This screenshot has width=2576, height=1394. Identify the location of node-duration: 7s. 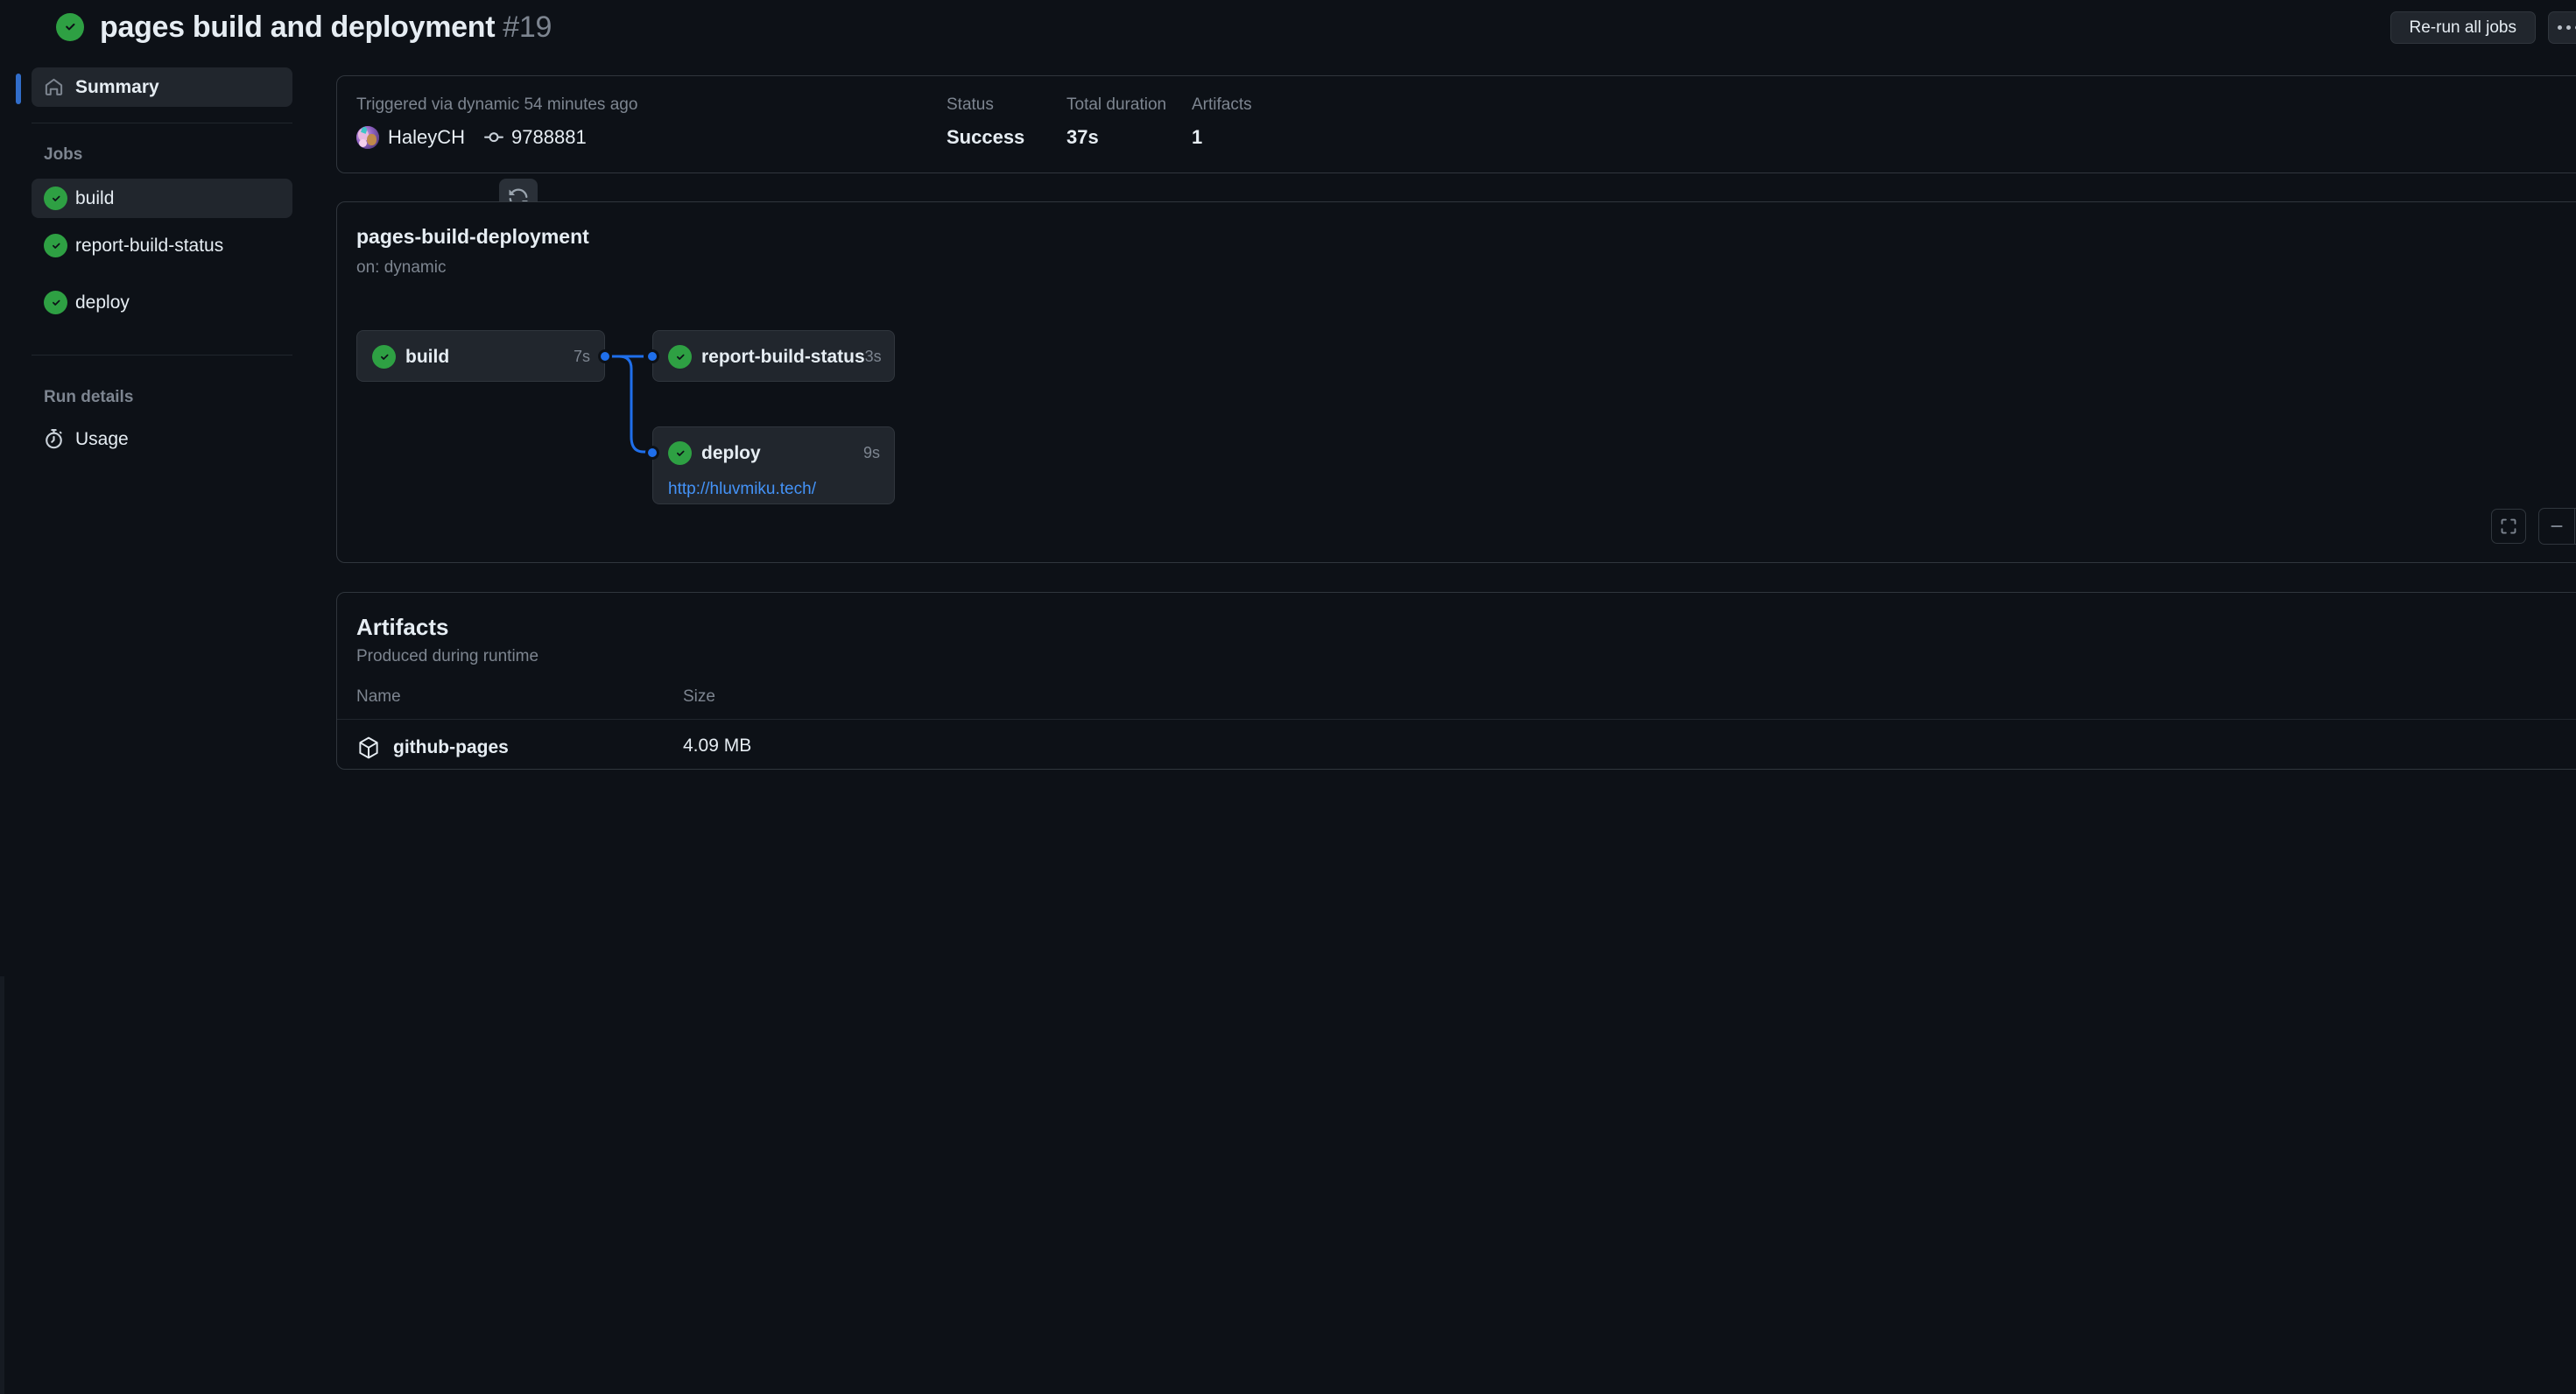
(581, 356).